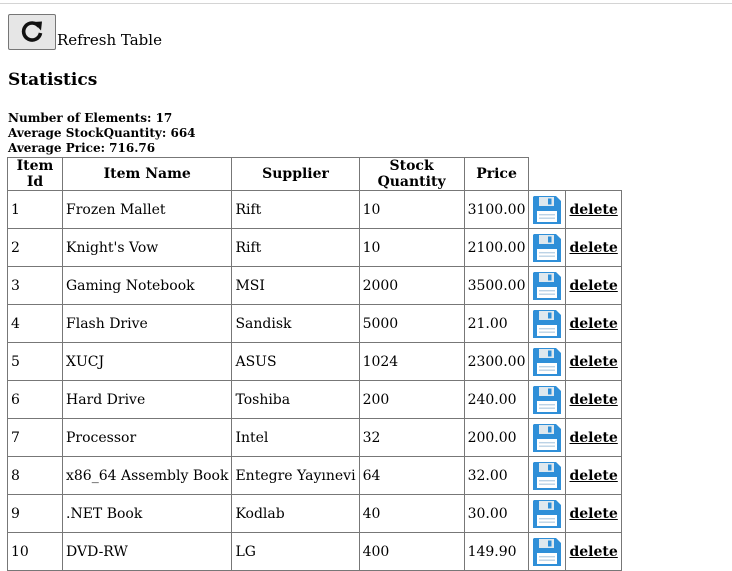  Describe the element at coordinates (82, 148) in the screenshot. I see `average-price: Average Price: 716.76` at that location.